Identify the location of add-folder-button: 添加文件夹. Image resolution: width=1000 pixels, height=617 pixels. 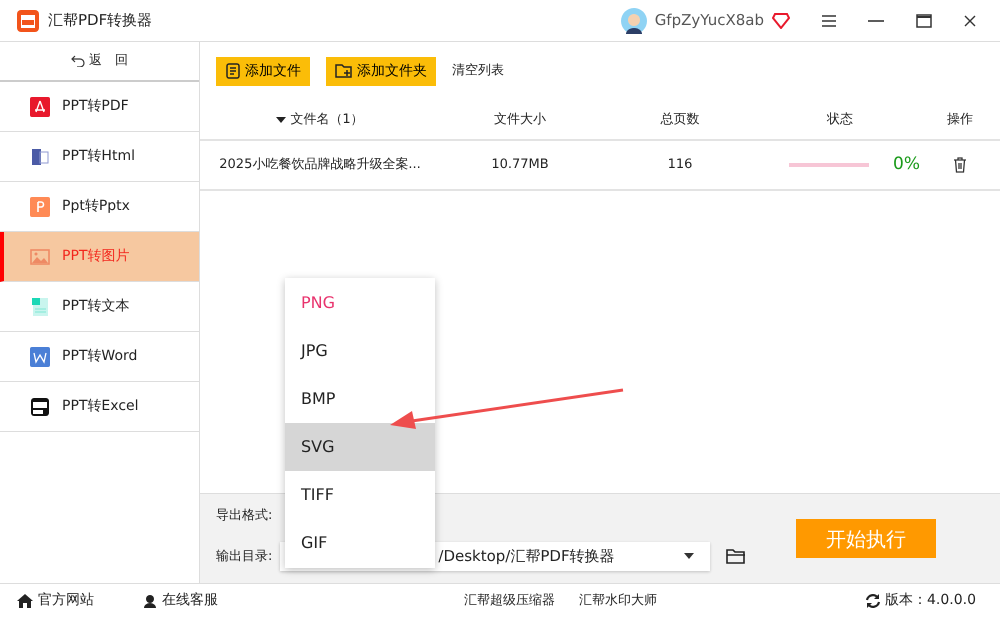
(381, 71).